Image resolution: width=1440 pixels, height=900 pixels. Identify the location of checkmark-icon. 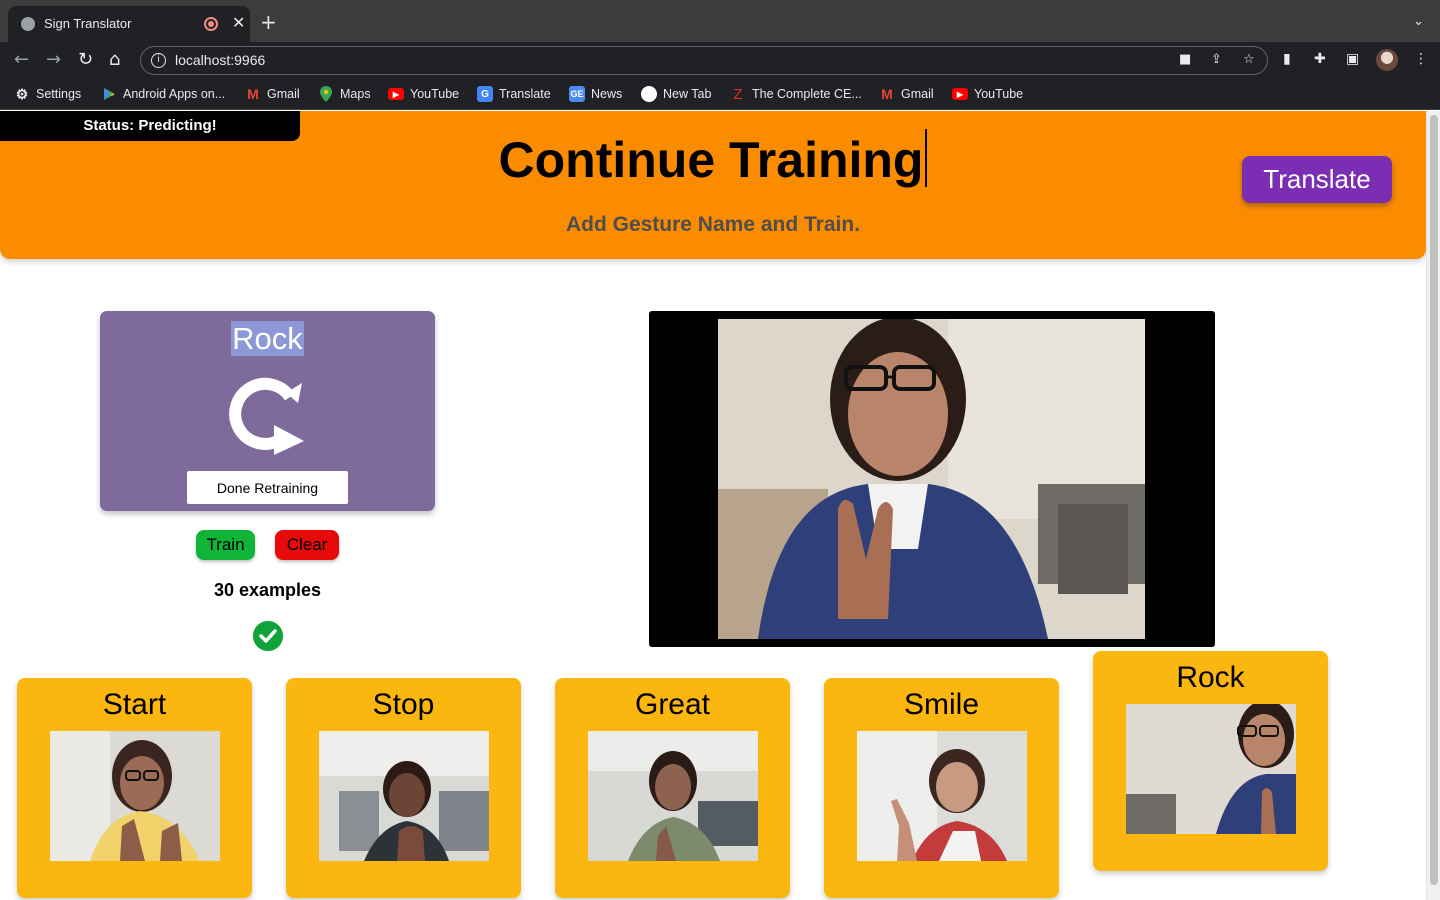
(268, 636).